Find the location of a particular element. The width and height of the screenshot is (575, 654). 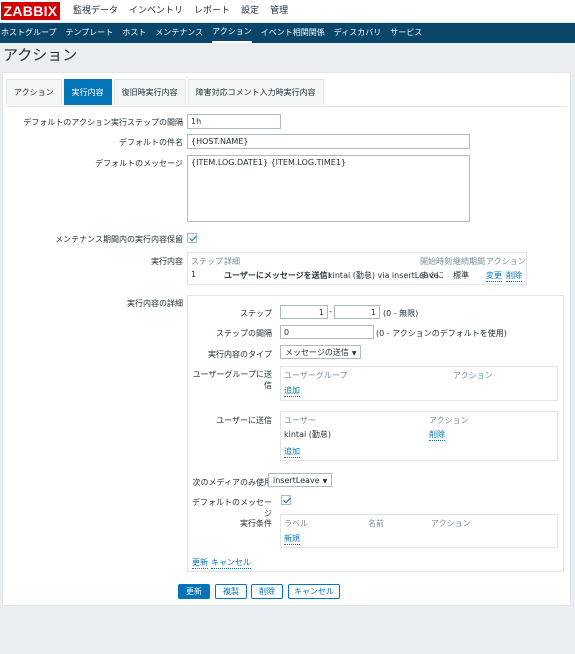

cancel-button: キャンセル is located at coordinates (314, 591).